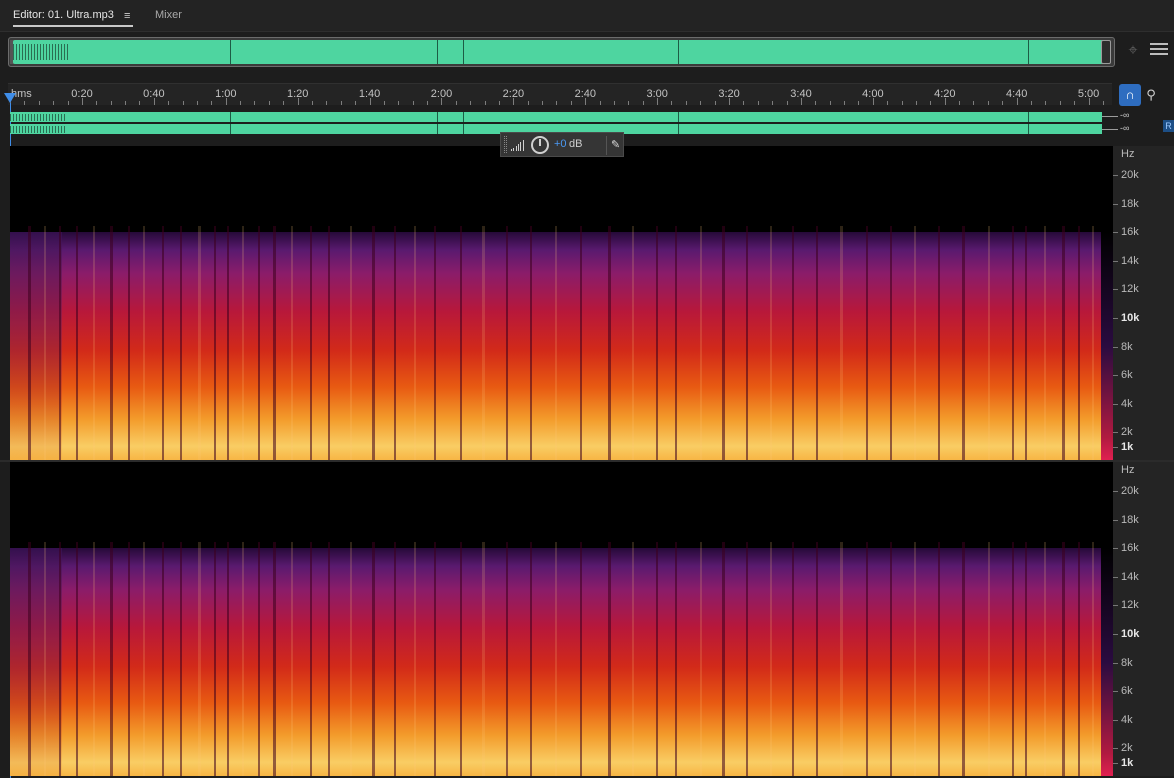 The height and width of the screenshot is (778, 1174). What do you see at coordinates (127, 16) in the screenshot?
I see `tab-menu-icon: ≡` at bounding box center [127, 16].